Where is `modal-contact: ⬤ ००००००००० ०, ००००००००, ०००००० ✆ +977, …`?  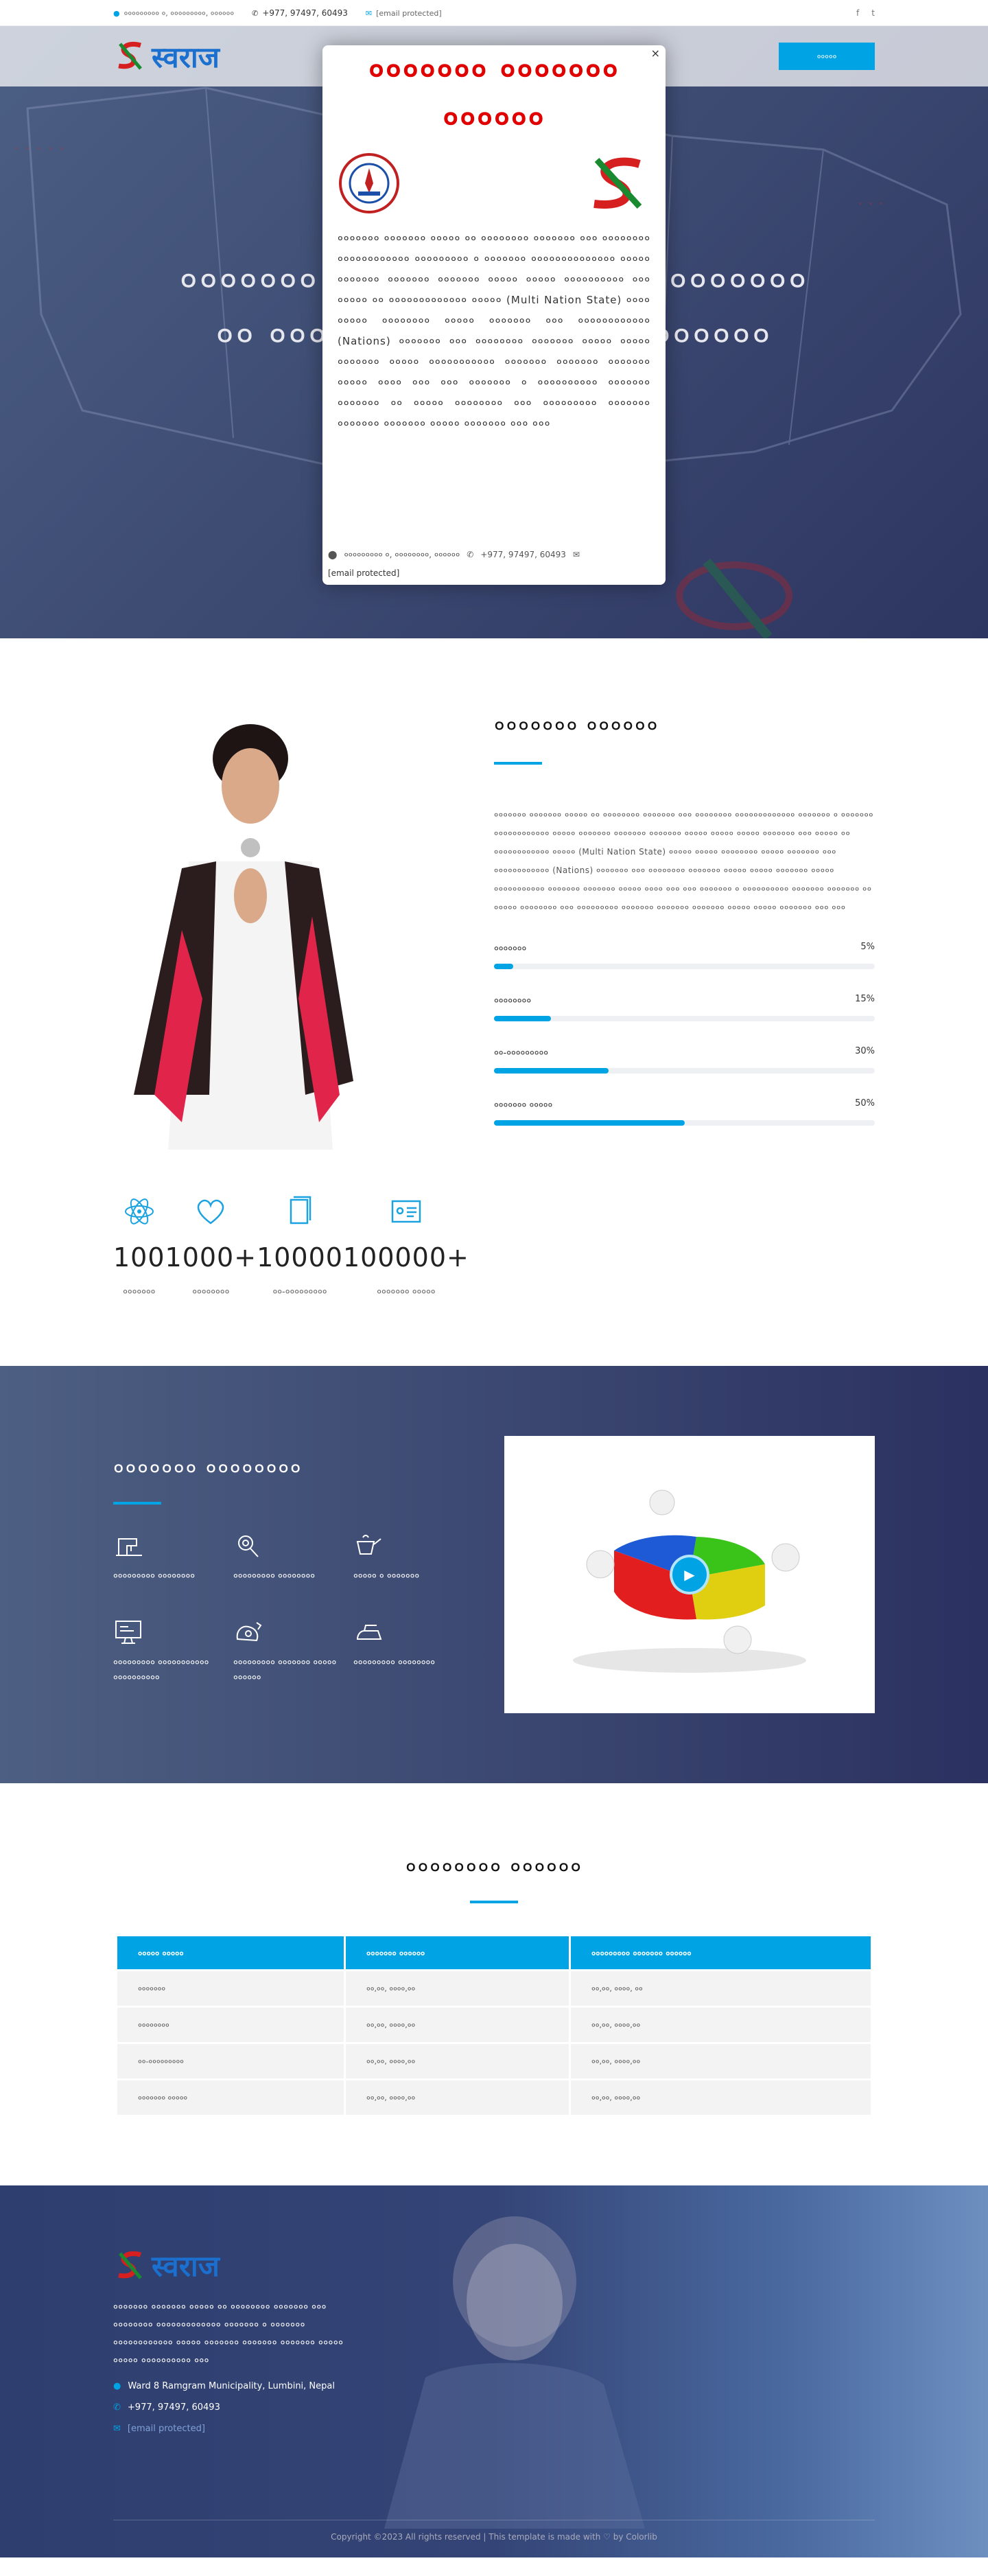
modal-contact: ⬤ ००००००००० ०, ००००००००, ०००००० ✆ +977, … is located at coordinates (454, 554).